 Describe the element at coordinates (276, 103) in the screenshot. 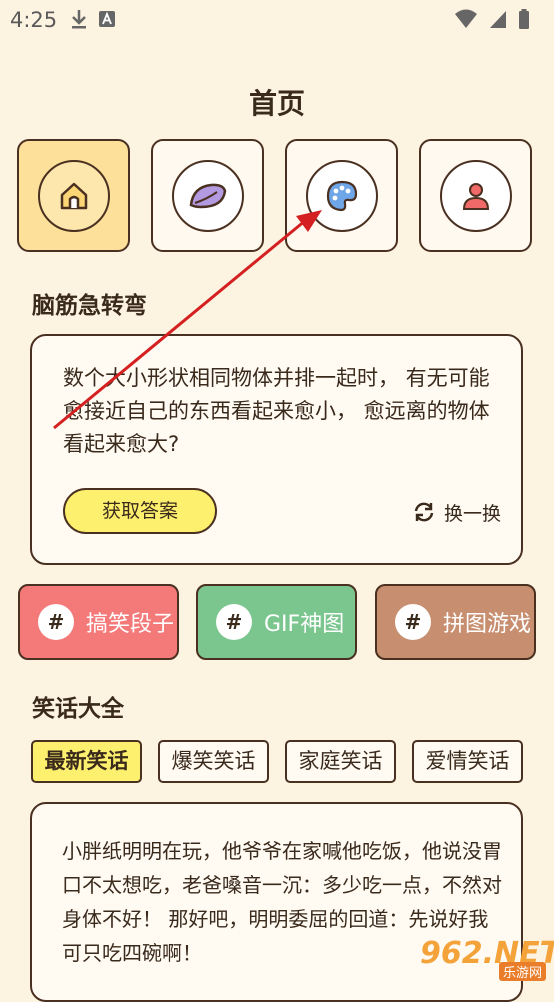

I see `page-title: 首页` at that location.